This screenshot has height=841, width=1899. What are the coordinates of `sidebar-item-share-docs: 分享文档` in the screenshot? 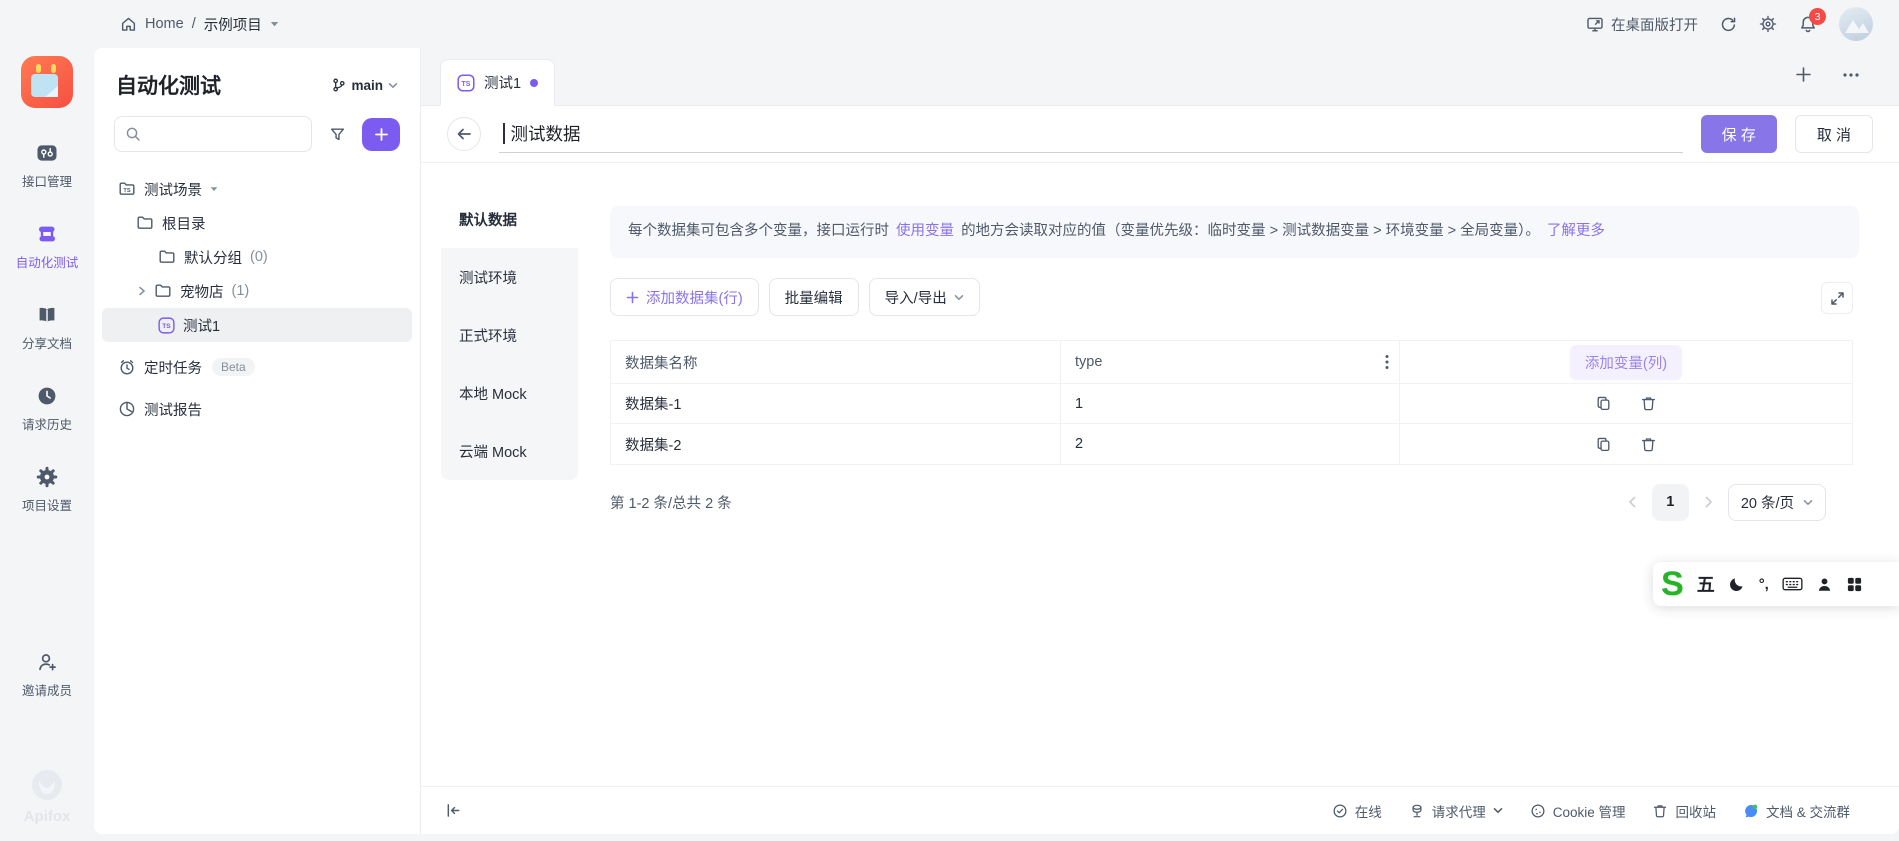 It's located at (47, 328).